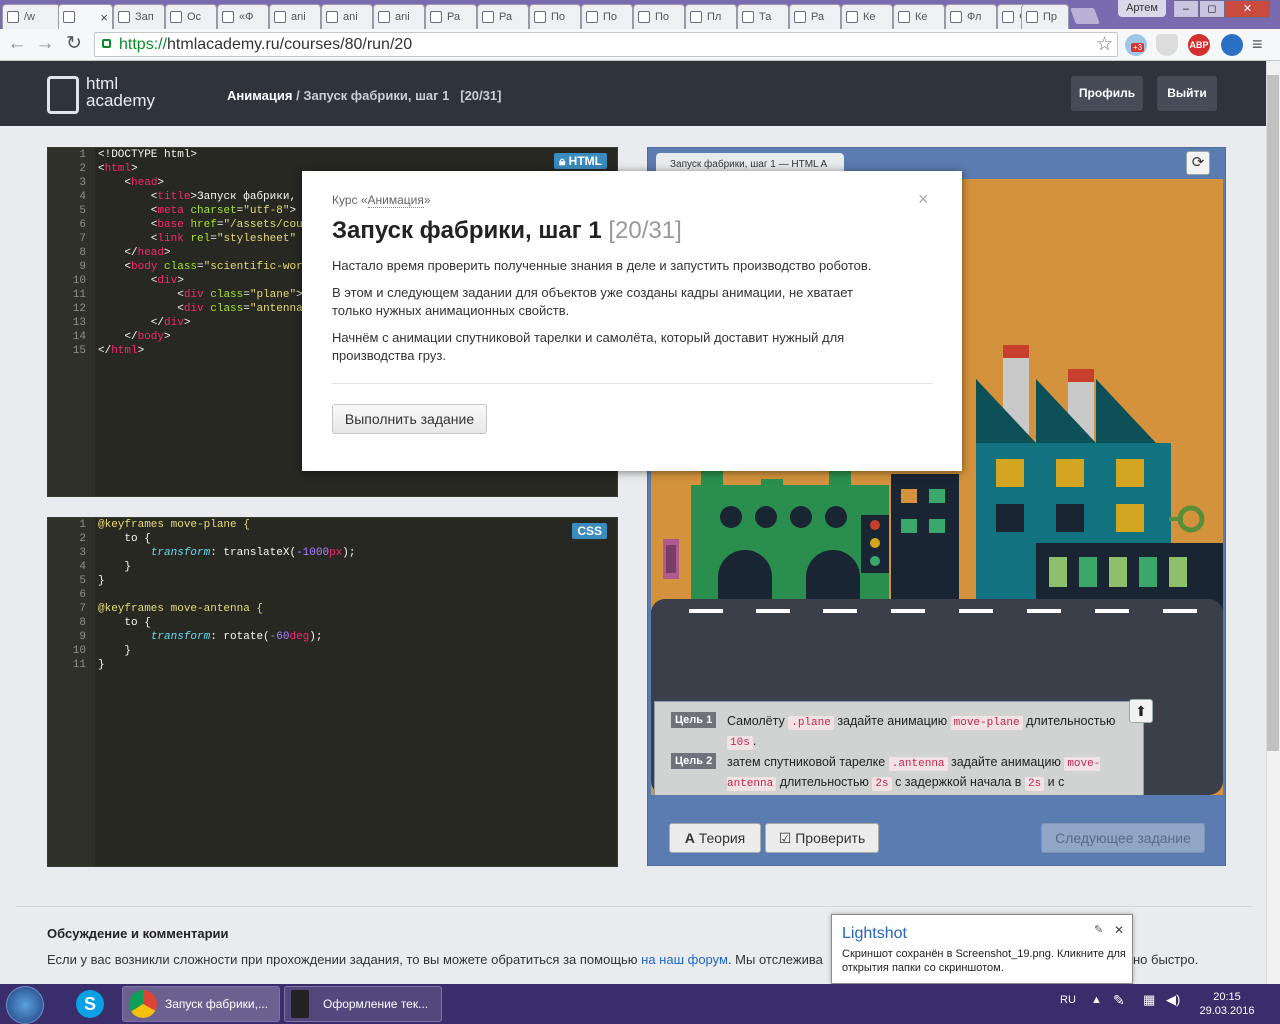 The width and height of the screenshot is (1280, 1024). What do you see at coordinates (1138, 47) in the screenshot?
I see `extension-badge: +3` at bounding box center [1138, 47].